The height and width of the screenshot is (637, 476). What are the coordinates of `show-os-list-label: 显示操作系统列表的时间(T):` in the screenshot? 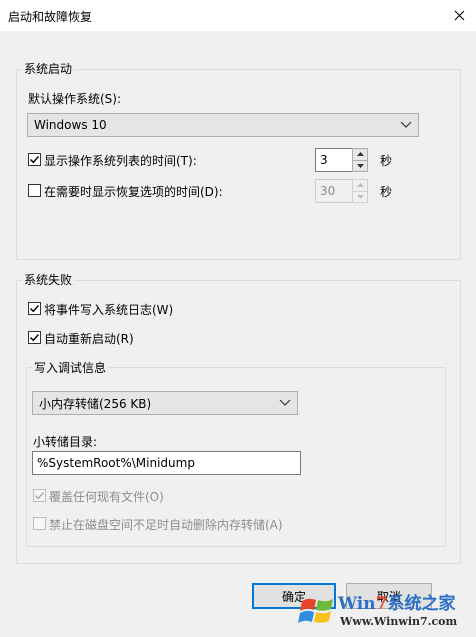 It's located at (120, 161).